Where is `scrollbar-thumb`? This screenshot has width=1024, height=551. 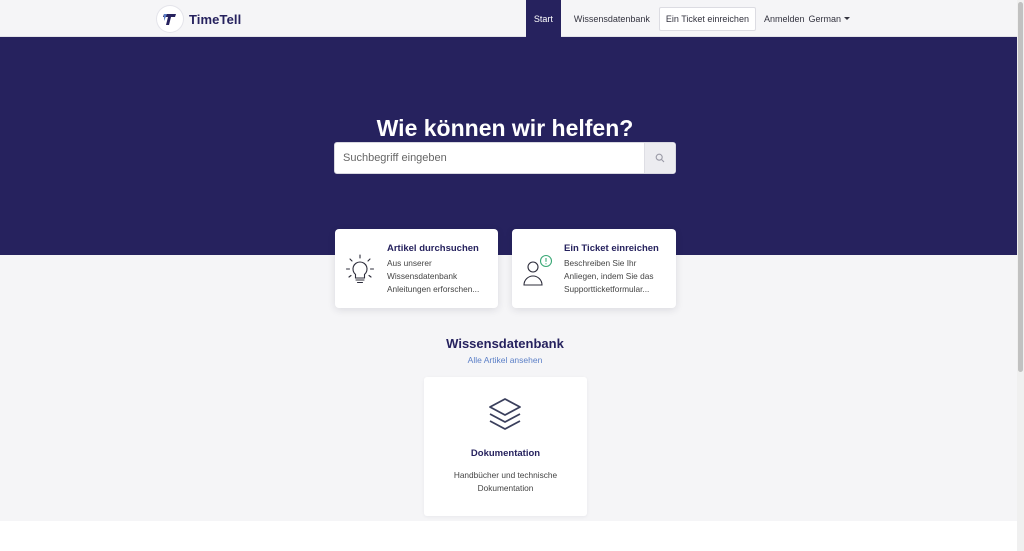 scrollbar-thumb is located at coordinates (1020, 187).